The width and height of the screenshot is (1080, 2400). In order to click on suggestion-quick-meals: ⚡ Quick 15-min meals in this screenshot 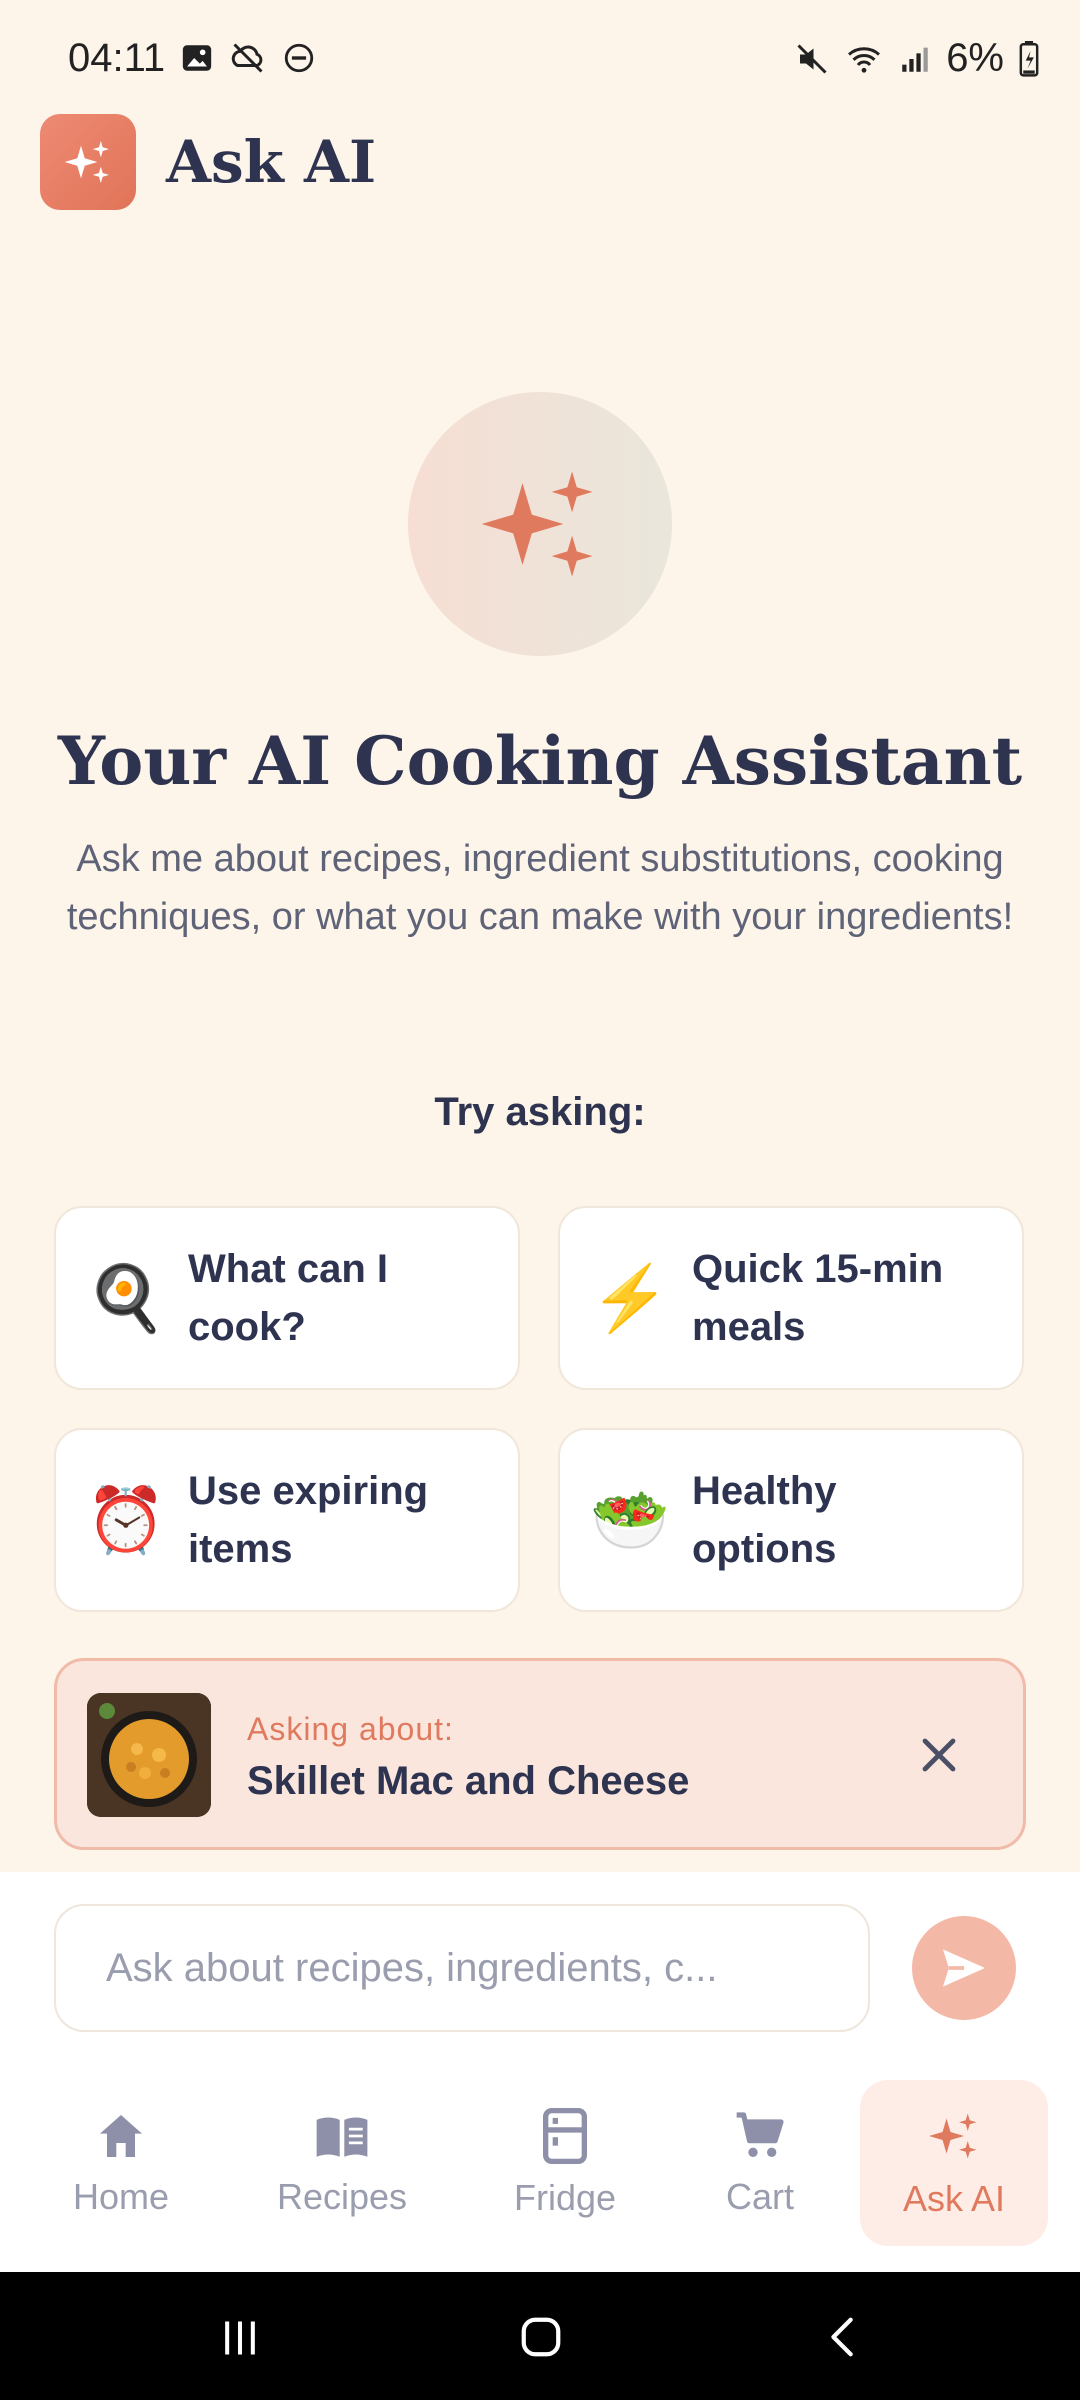, I will do `click(791, 1298)`.